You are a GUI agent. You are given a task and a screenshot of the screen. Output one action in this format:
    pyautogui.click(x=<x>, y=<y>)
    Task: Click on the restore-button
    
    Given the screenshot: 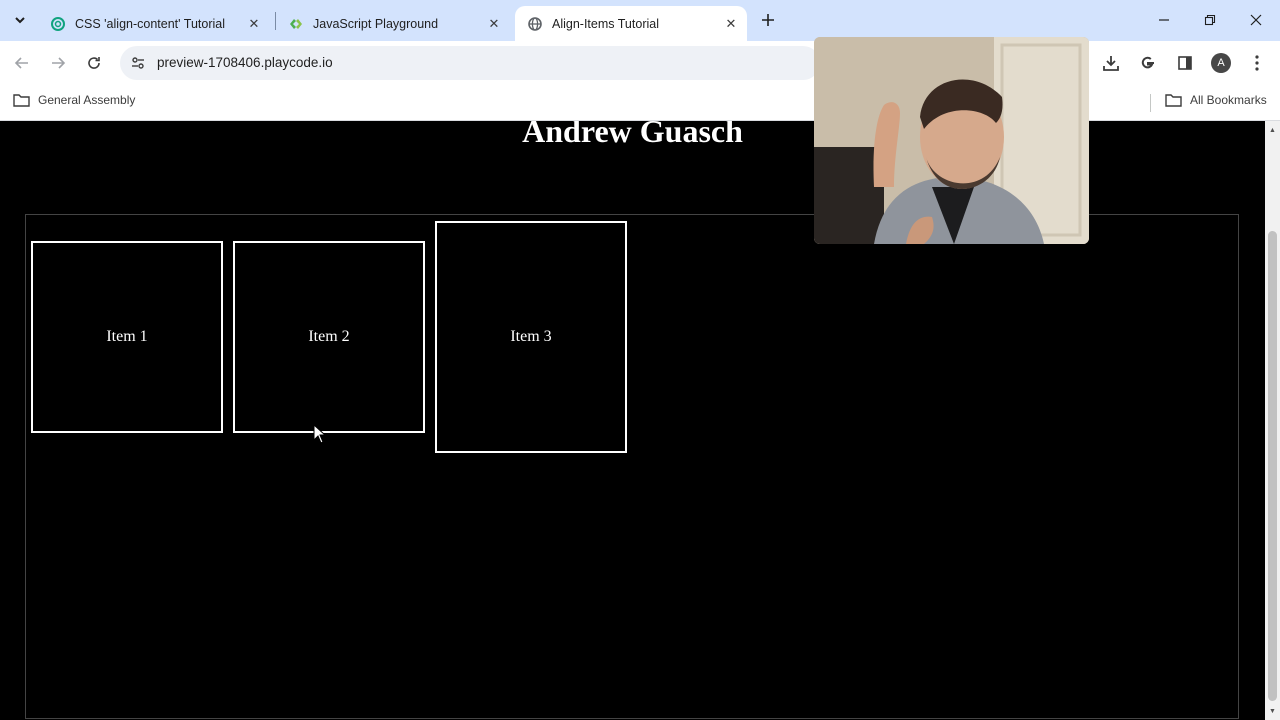 What is the action you would take?
    pyautogui.click(x=1210, y=20)
    